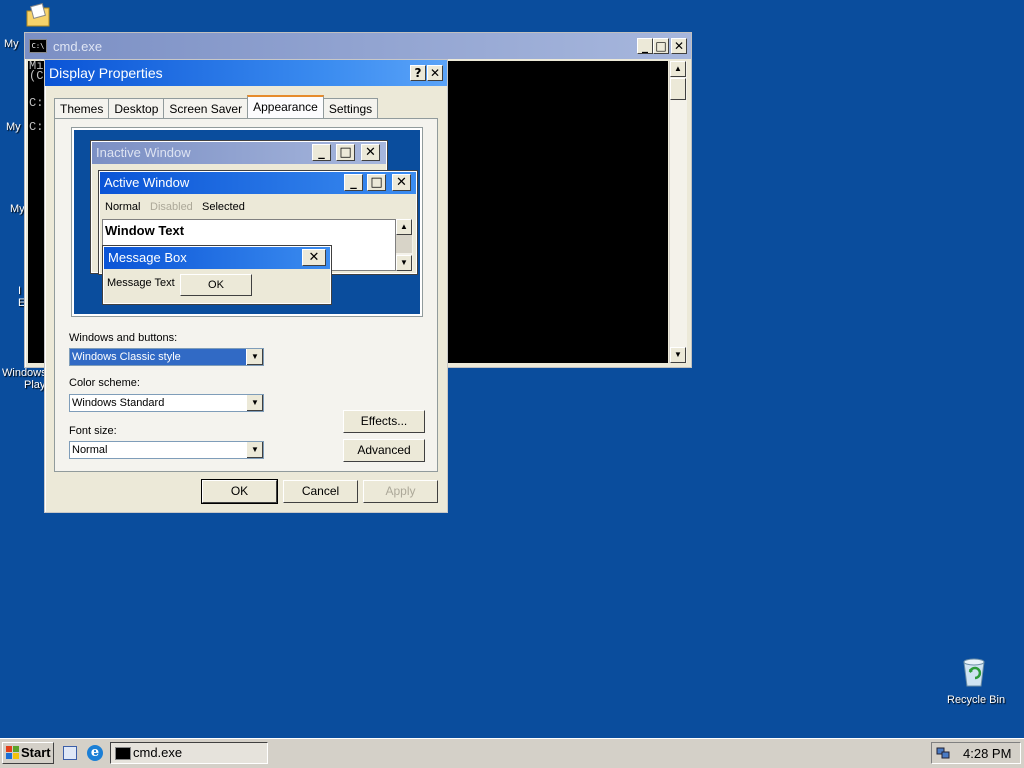 The height and width of the screenshot is (768, 1024). I want to click on maximize-button: □, so click(661, 46).